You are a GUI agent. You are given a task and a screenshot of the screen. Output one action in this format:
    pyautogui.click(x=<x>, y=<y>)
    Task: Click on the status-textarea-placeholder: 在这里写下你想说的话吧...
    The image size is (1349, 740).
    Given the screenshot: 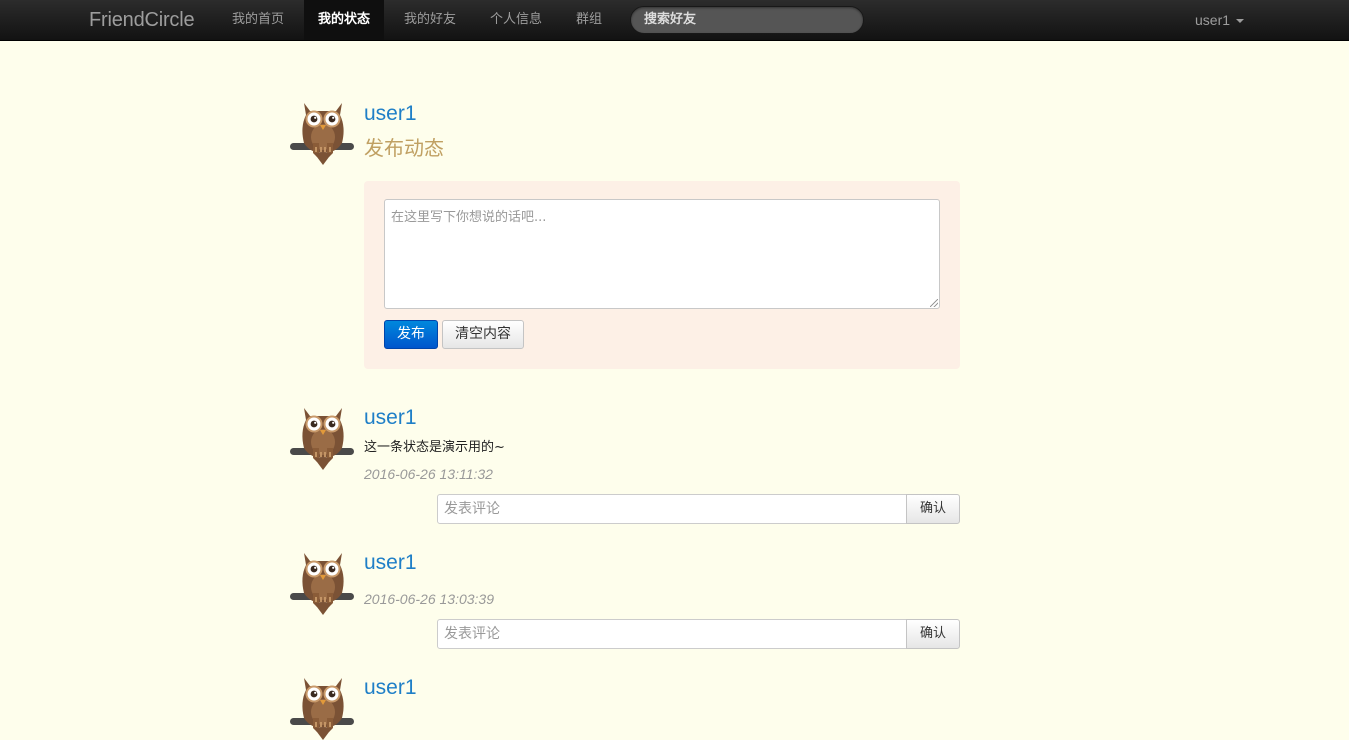 What is the action you would take?
    pyautogui.click(x=469, y=217)
    